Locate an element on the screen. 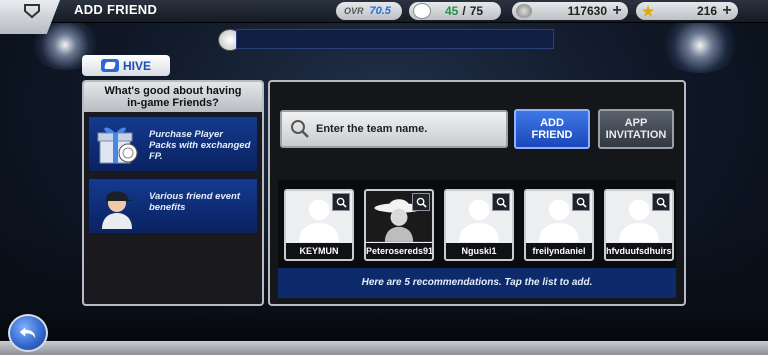 The height and width of the screenshot is (355, 768). recommendation-card: freilyndaniel is located at coordinates (559, 225).